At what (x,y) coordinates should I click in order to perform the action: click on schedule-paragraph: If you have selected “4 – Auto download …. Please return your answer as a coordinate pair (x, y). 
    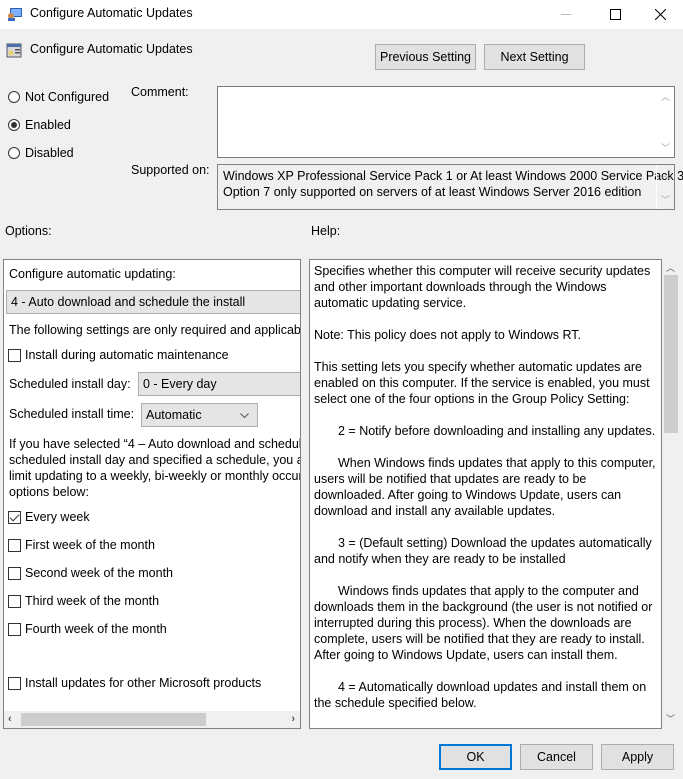
    Looking at the image, I should click on (155, 468).